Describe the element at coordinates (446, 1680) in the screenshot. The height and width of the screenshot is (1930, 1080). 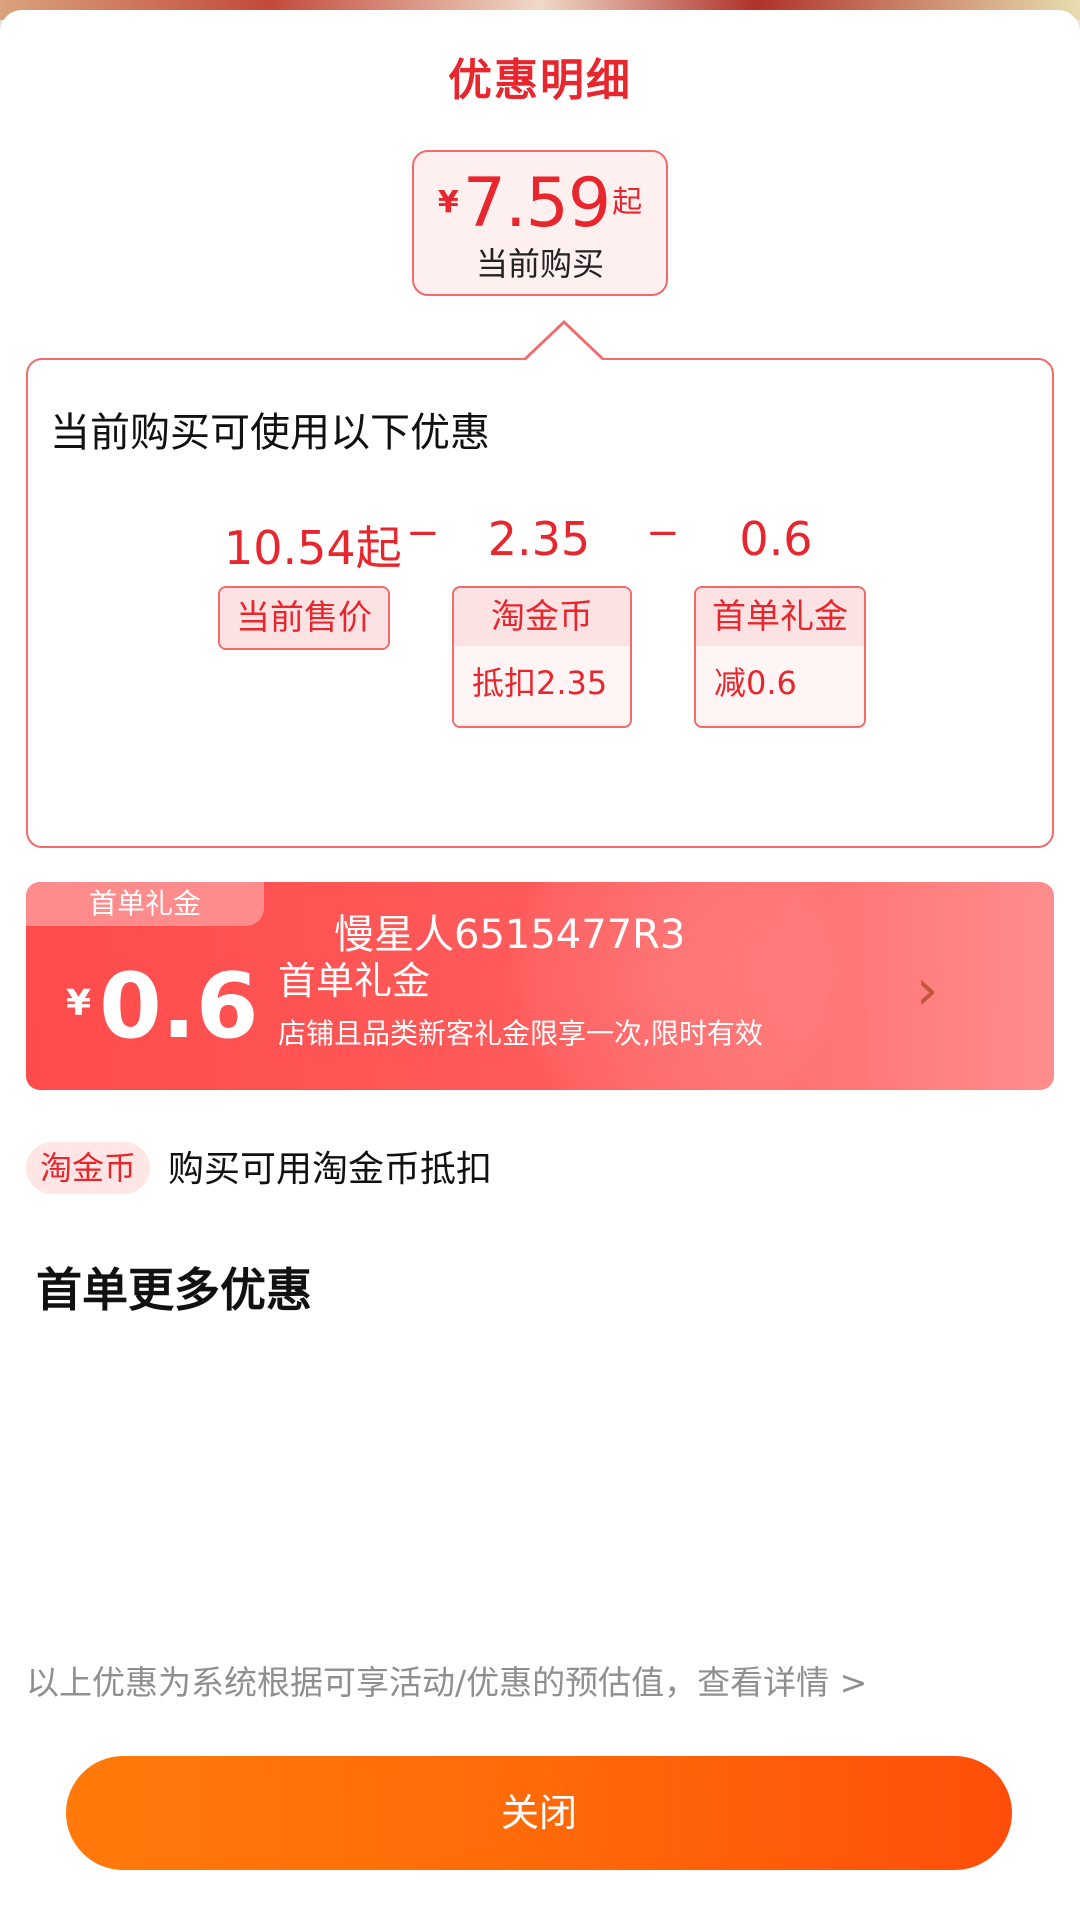
I see `disclaimer-link: 以上优惠为系统根据可享活动/优惠的预估值，查看详情 >` at that location.